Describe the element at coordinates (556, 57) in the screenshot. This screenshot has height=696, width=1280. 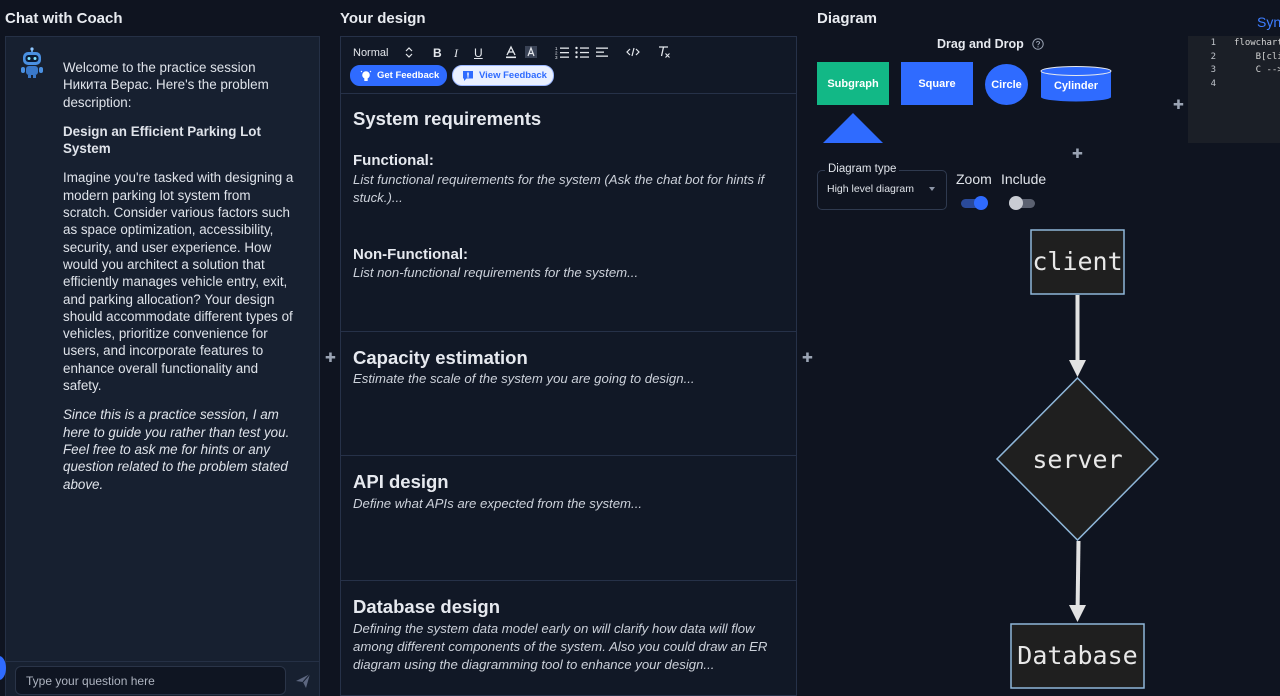
I see `svg-text: 3` at that location.